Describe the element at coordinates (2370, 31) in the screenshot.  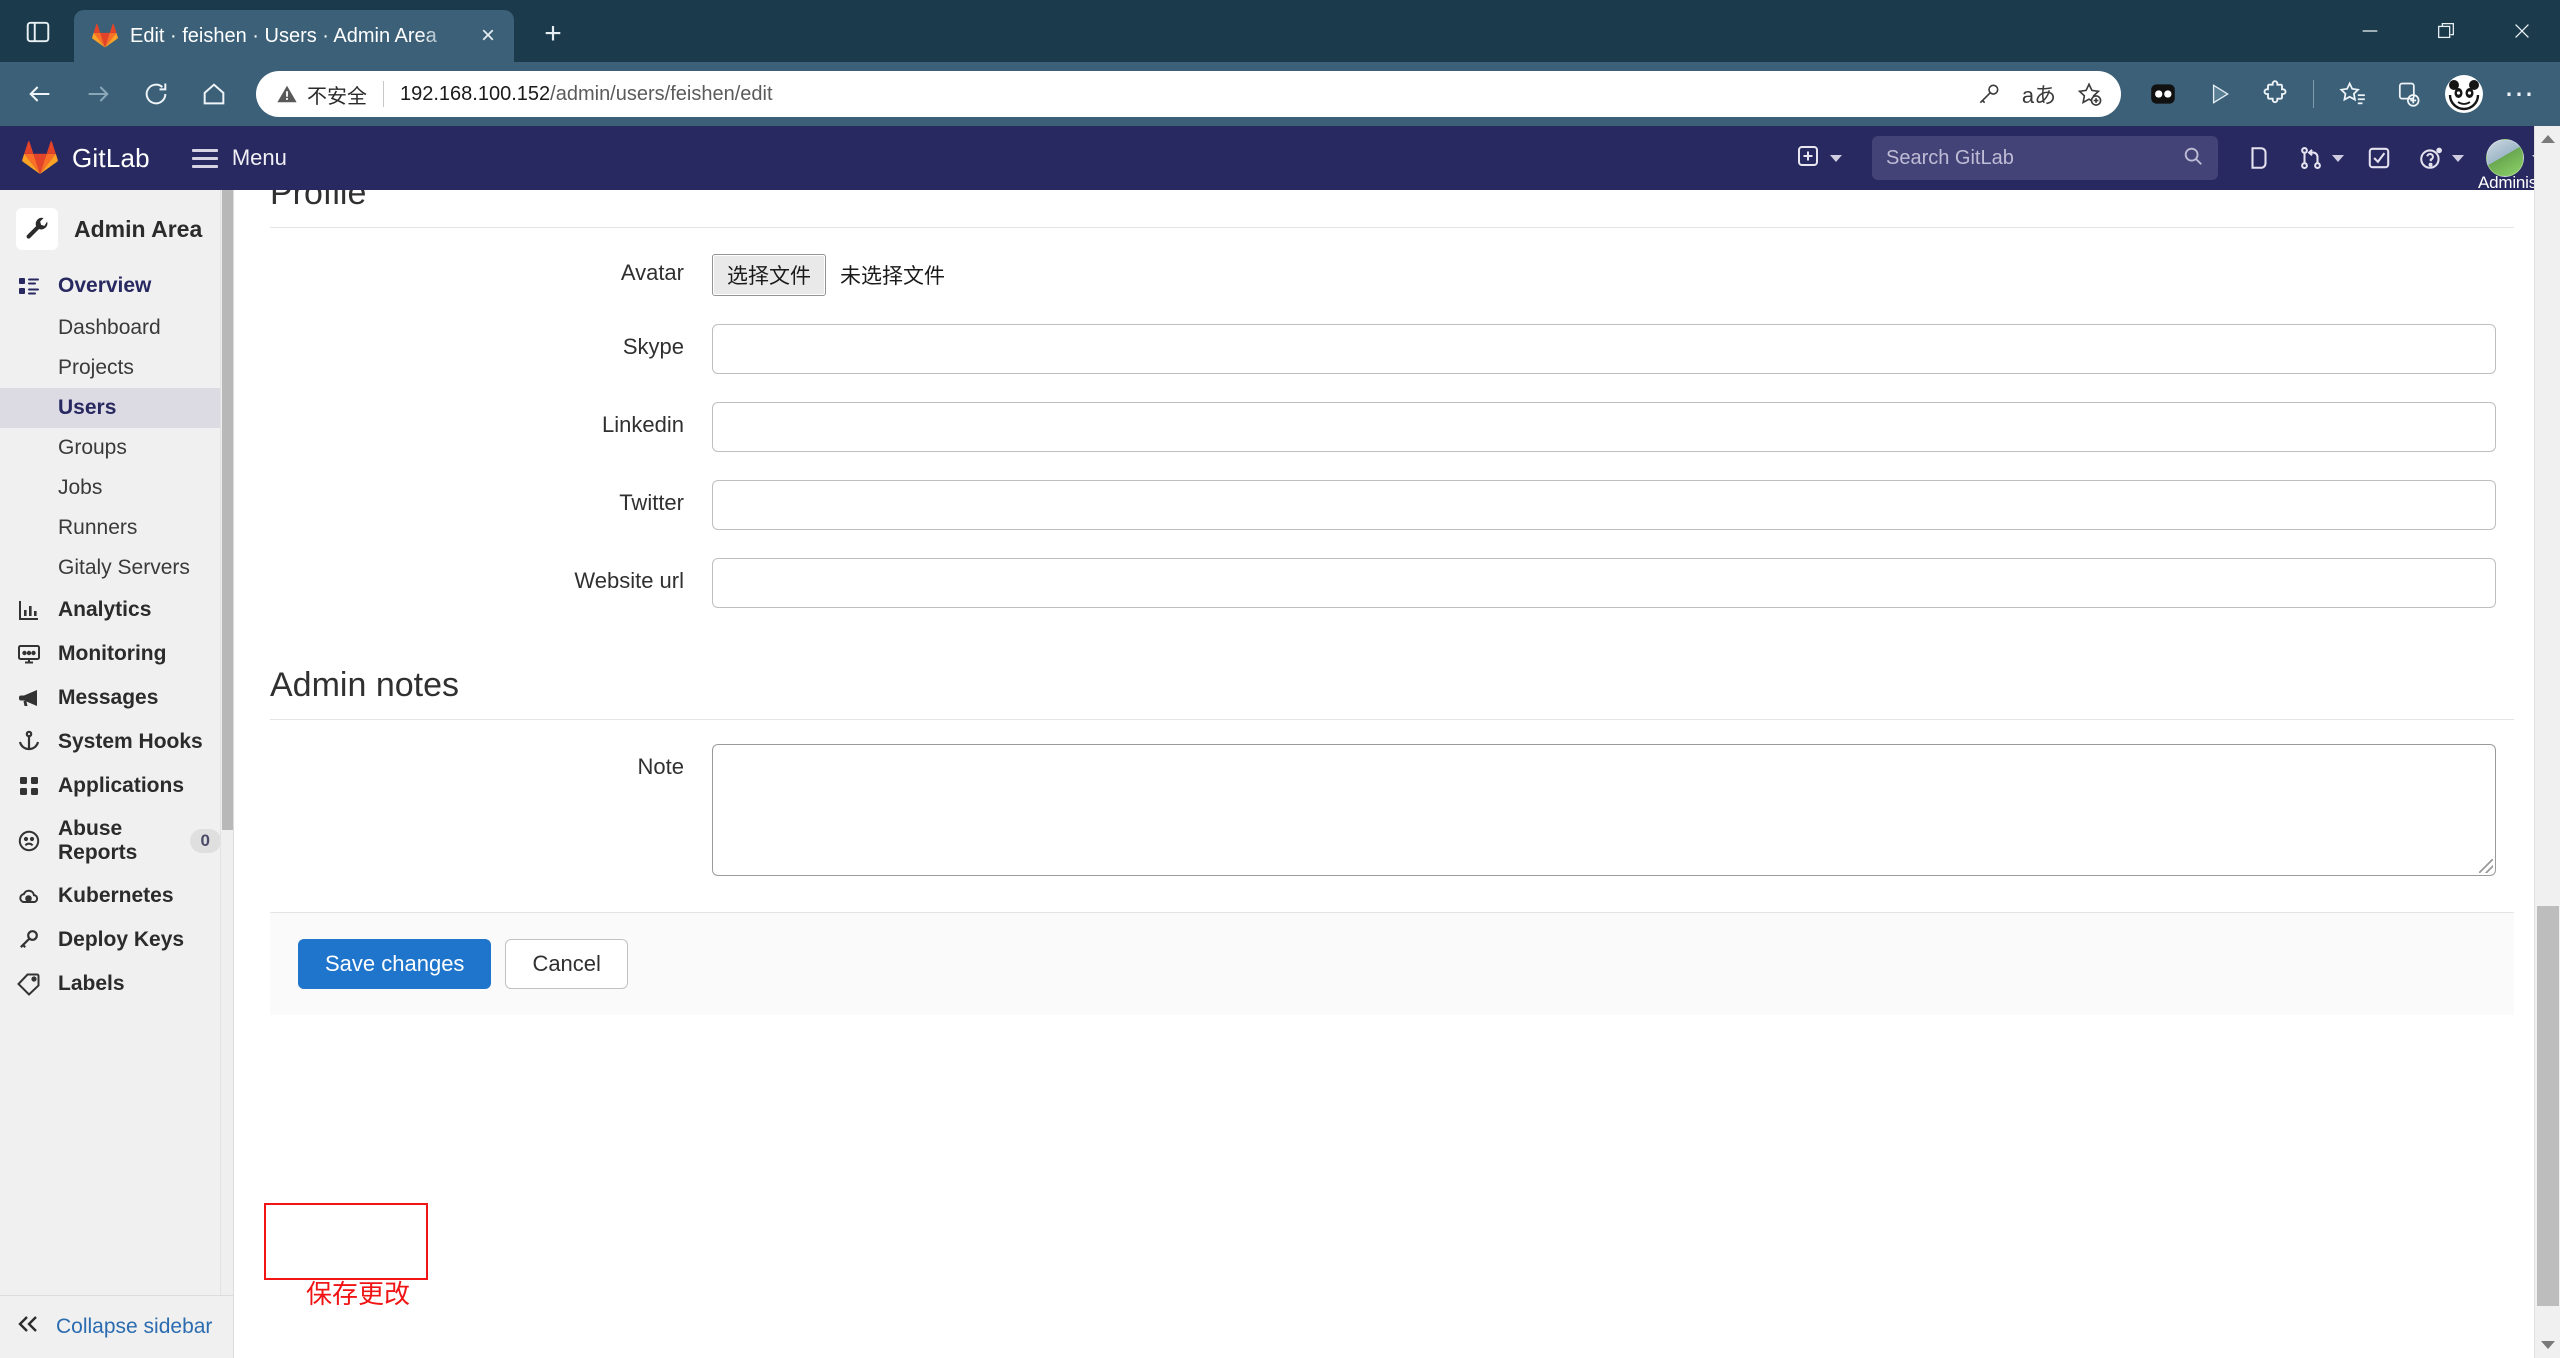
I see `minimize-icon` at that location.